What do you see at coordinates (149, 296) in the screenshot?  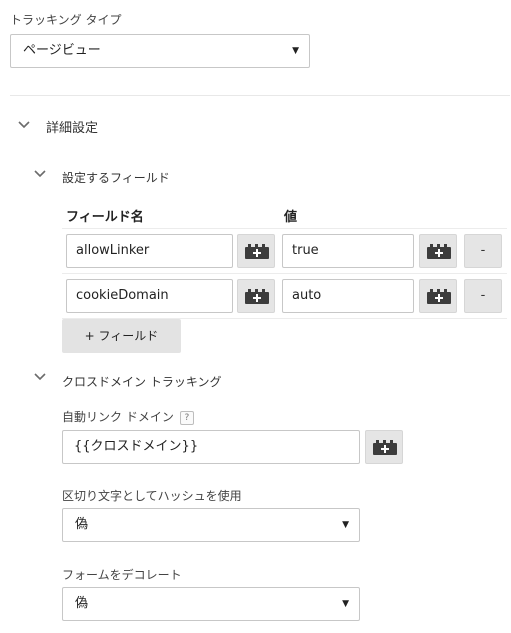 I see `field-name-input: cookieDomain` at bounding box center [149, 296].